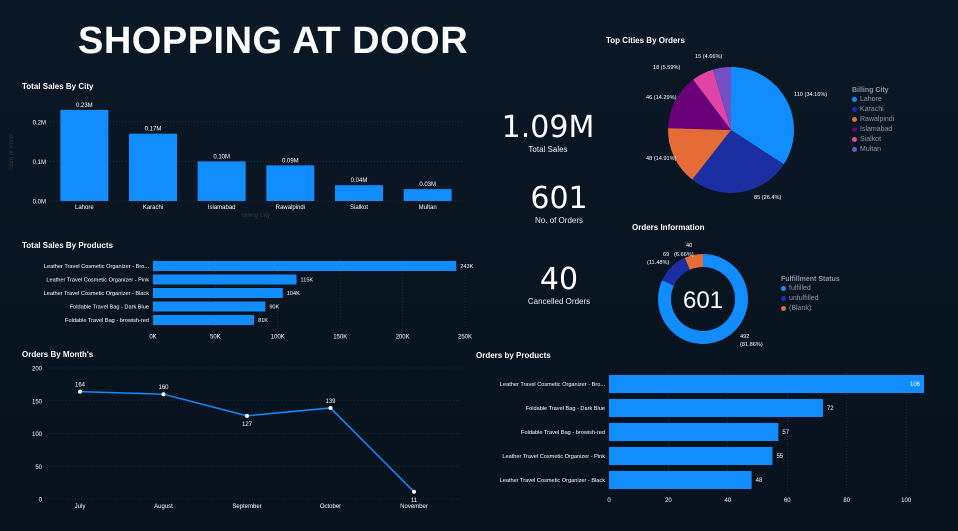 This screenshot has width=958, height=531. I want to click on y-tick-label: Foldable Travel Bag - Dark Blue, so click(565, 409).